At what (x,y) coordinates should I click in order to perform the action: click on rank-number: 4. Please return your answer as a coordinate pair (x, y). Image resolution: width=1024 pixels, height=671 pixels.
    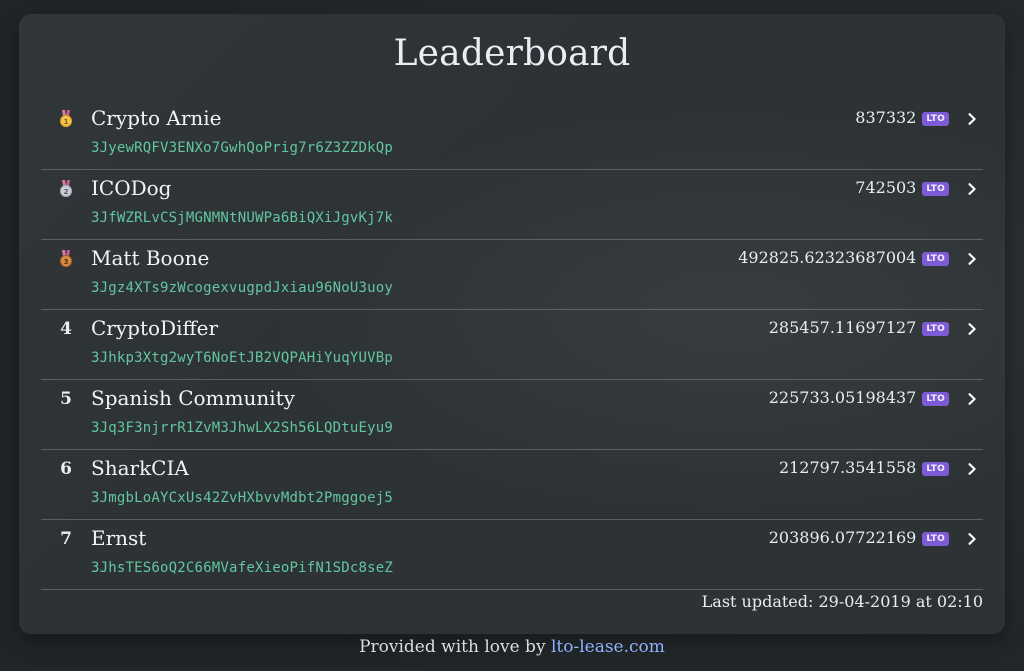
    Looking at the image, I should click on (66, 329).